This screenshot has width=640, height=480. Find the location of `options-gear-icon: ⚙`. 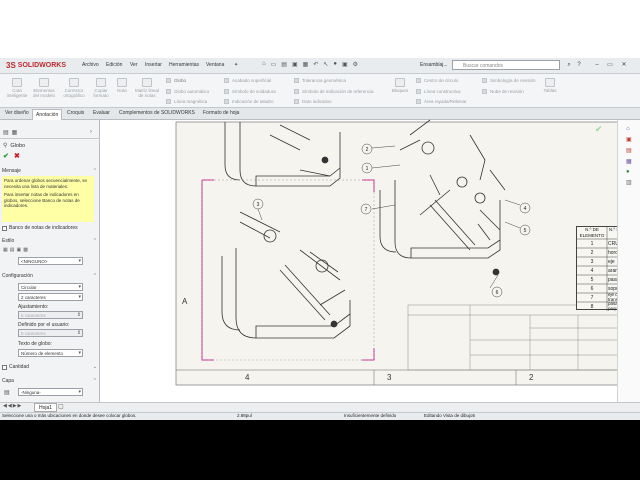

options-gear-icon: ⚙ is located at coordinates (355, 64).